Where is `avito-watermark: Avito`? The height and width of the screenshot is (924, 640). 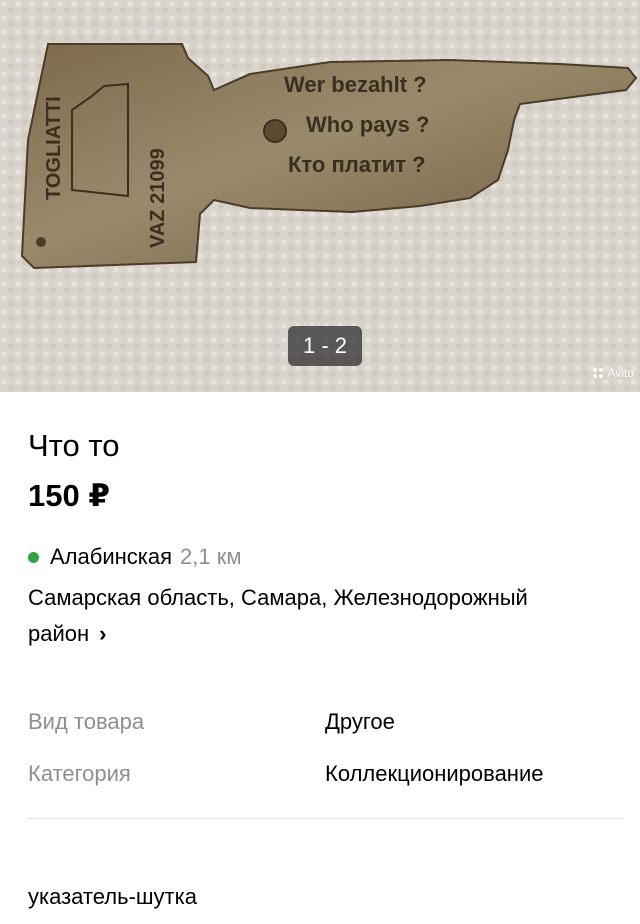 avito-watermark: Avito is located at coordinates (613, 373).